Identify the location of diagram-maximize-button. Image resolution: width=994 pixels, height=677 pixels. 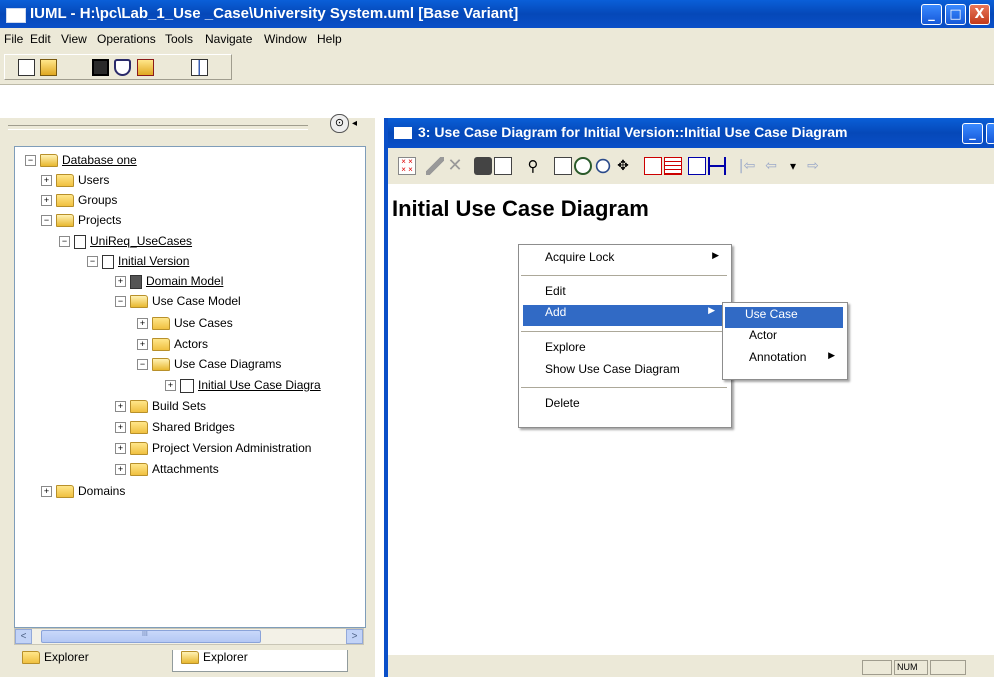
(990, 133).